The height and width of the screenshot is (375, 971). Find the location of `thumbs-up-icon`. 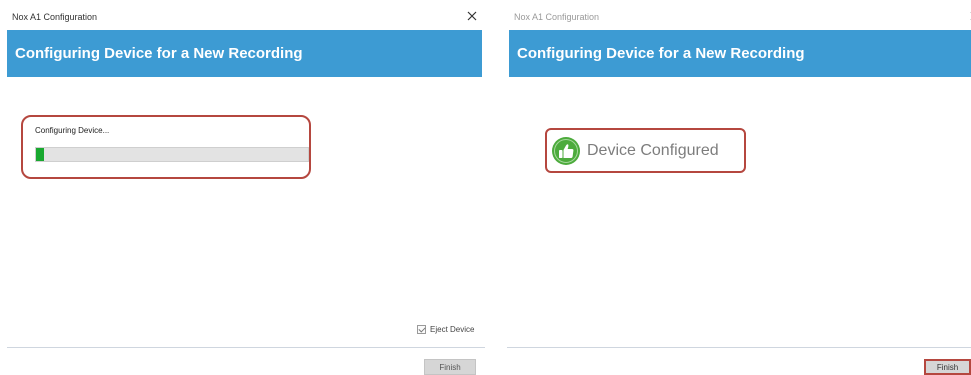

thumbs-up-icon is located at coordinates (566, 150).